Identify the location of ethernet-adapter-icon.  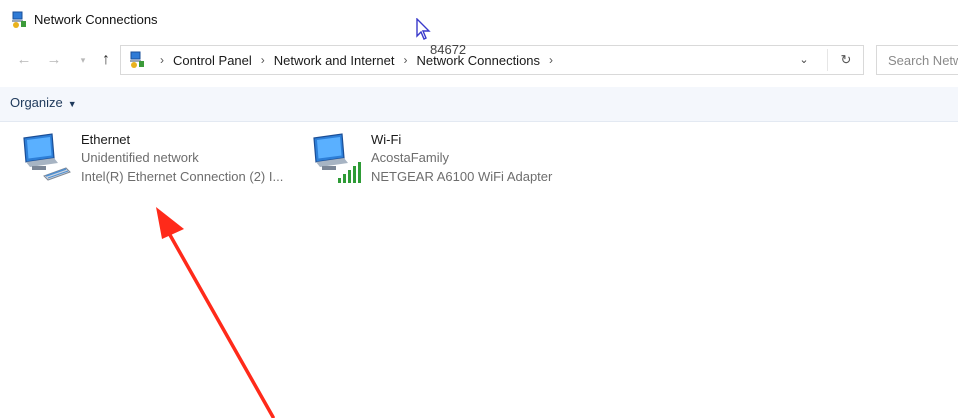
(47, 157).